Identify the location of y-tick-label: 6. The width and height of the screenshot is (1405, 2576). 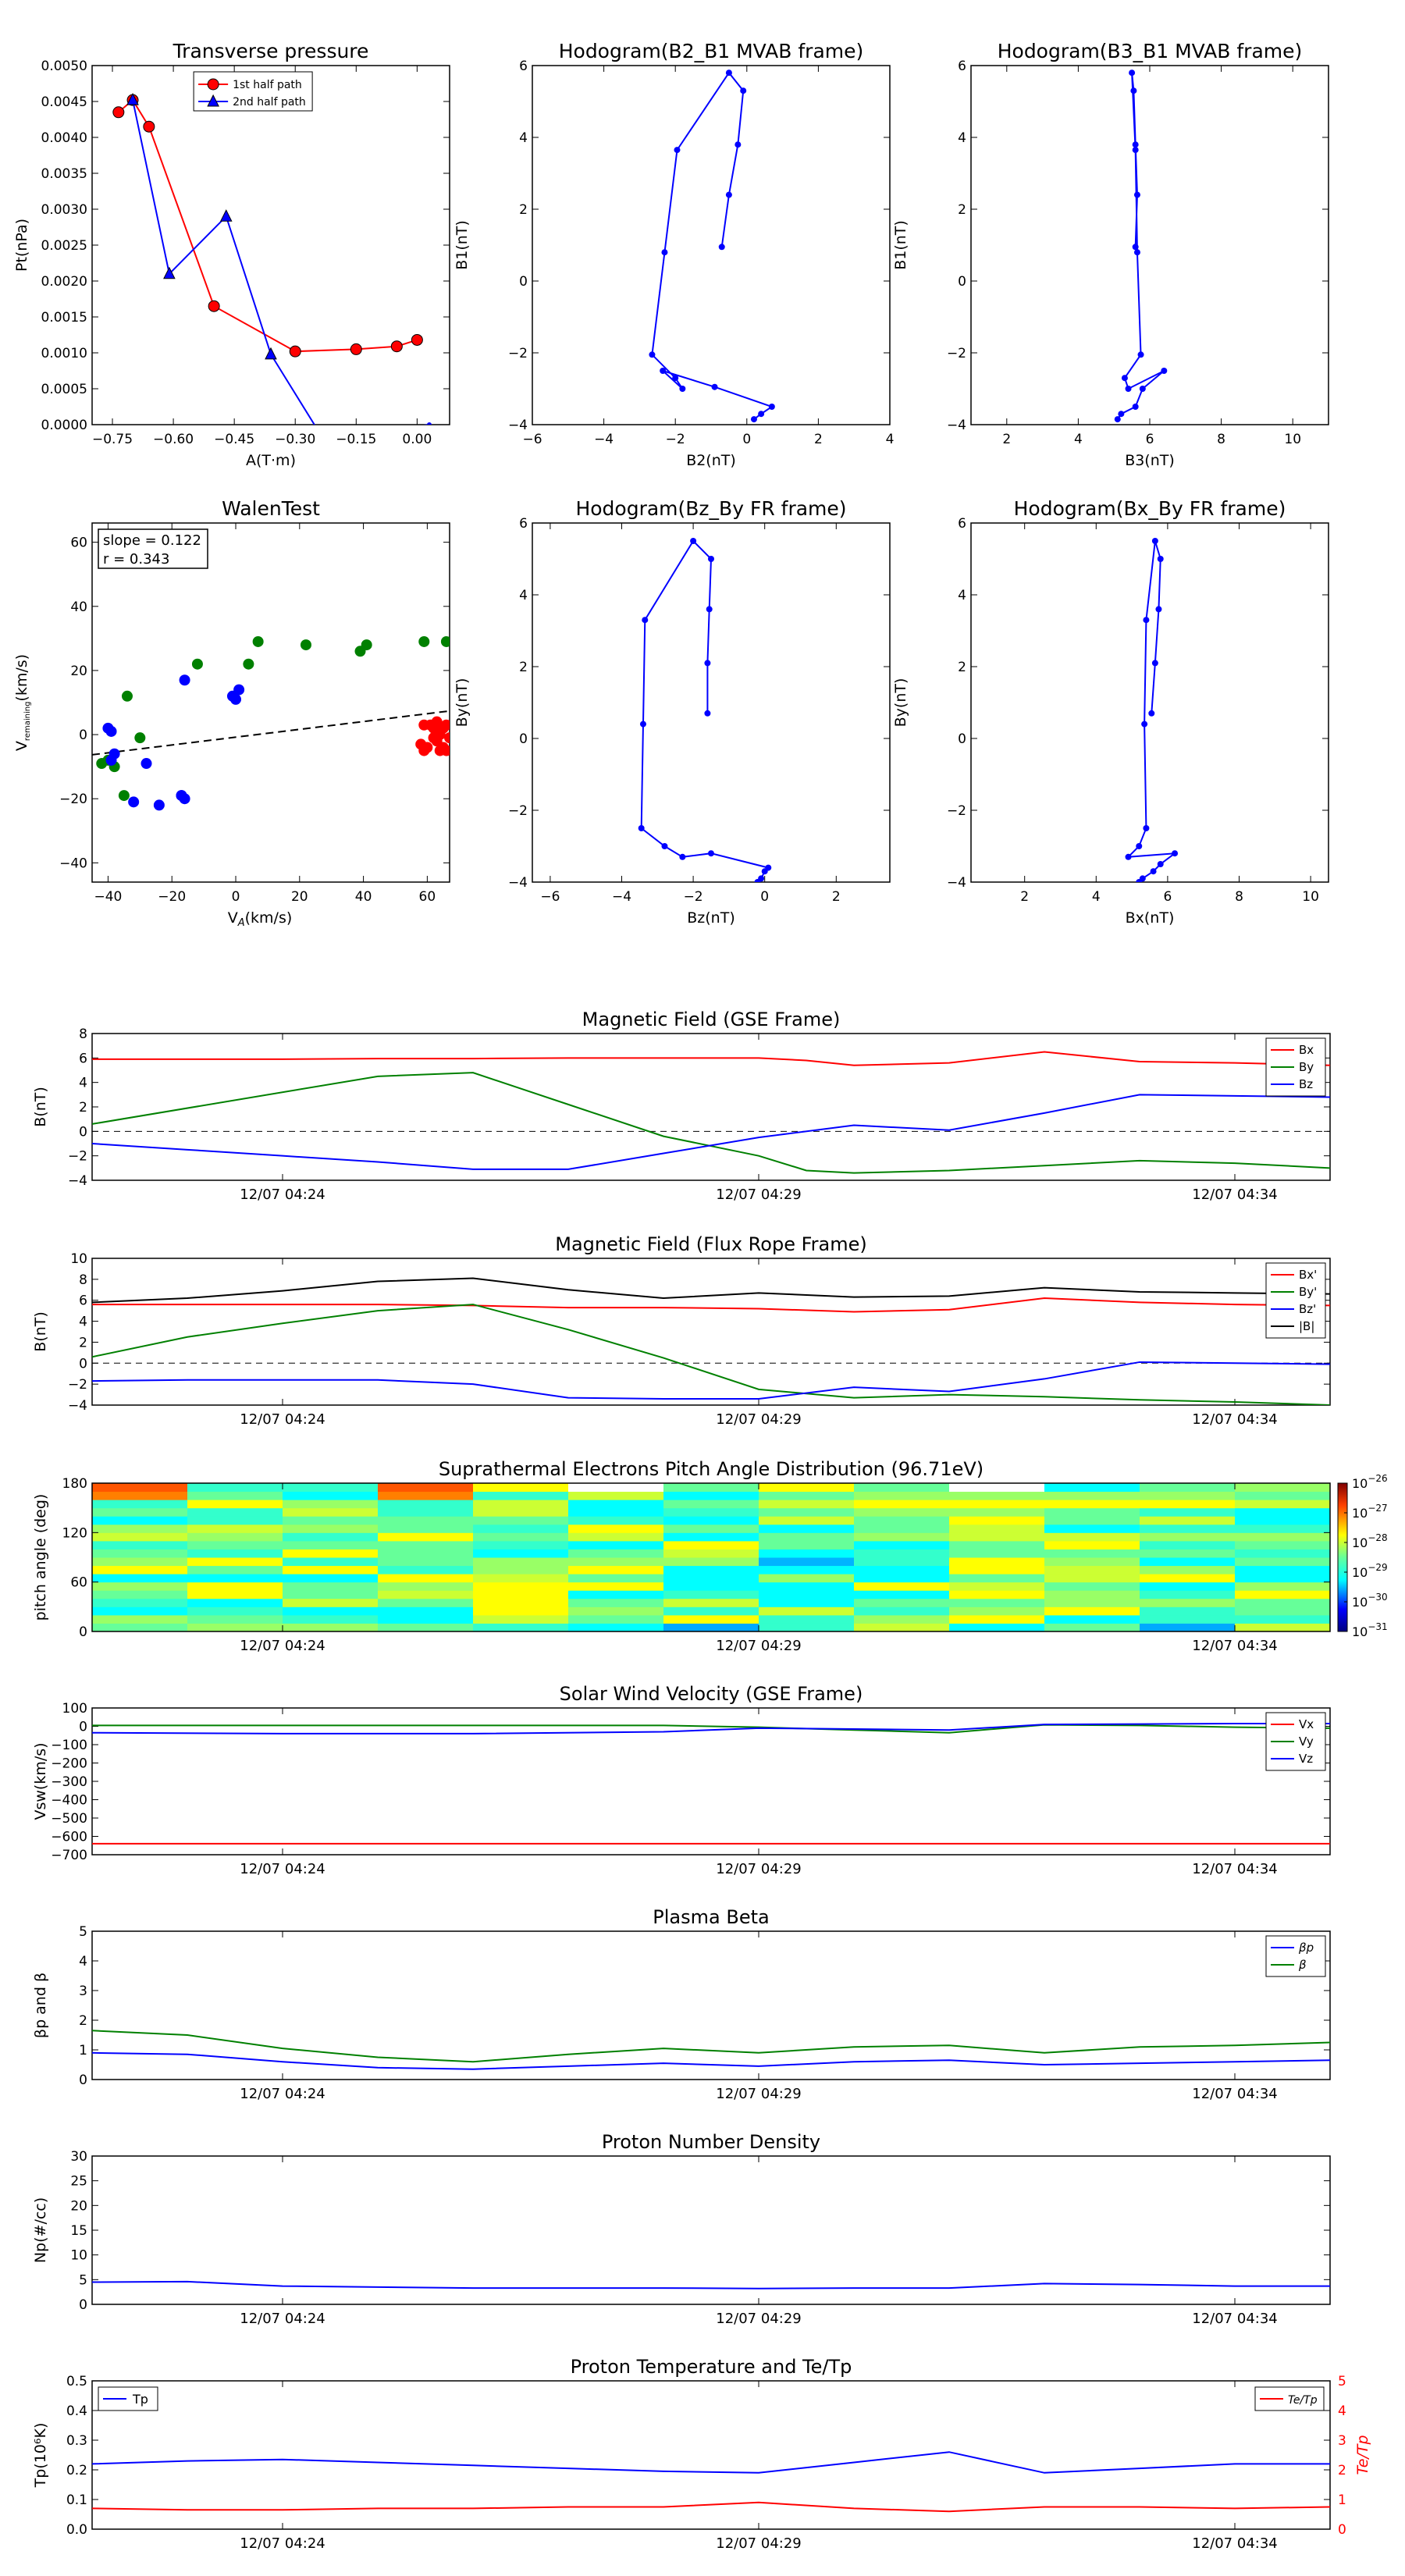
(523, 524).